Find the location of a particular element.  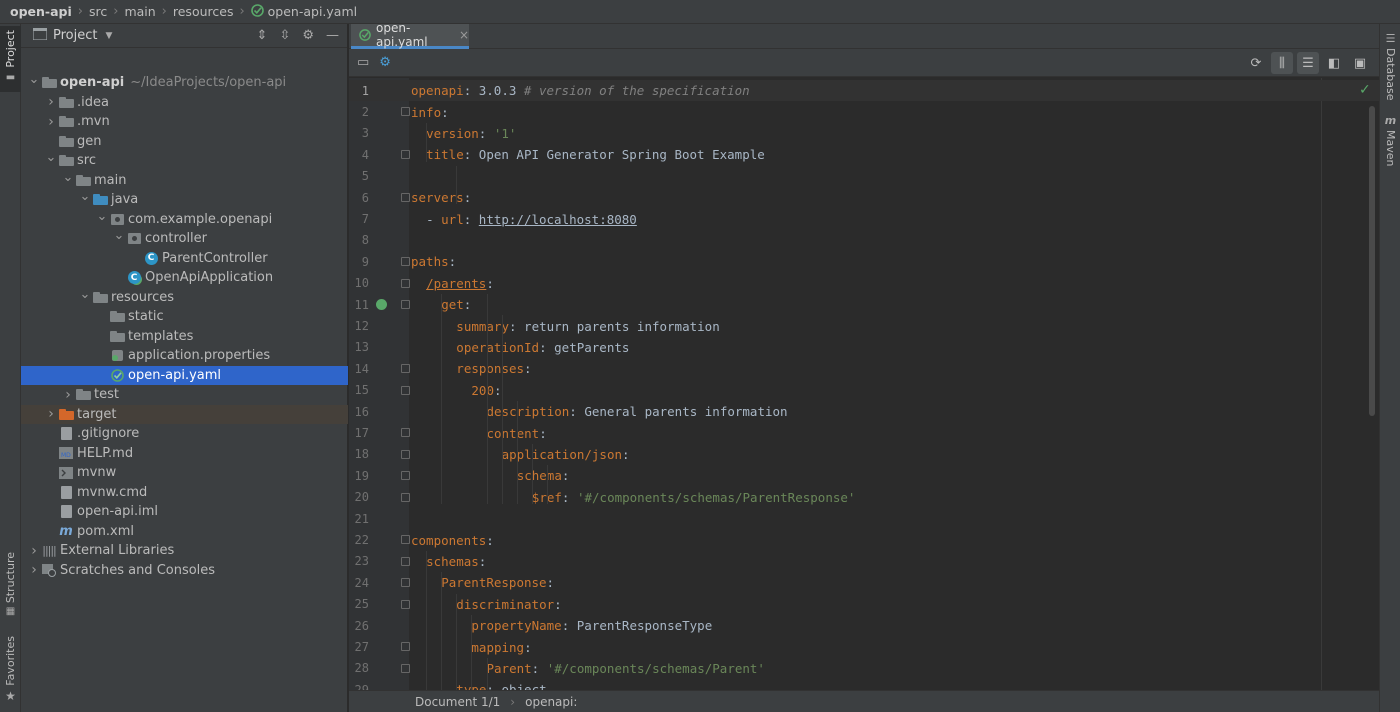

tree-item: › .mvn is located at coordinates (184, 122).